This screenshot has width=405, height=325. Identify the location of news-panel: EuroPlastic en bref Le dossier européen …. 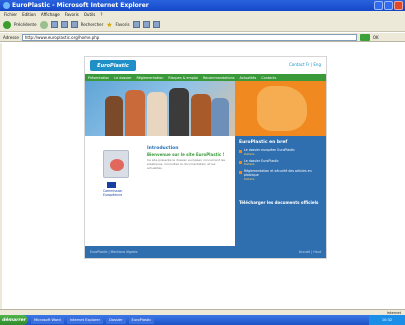
(280, 191).